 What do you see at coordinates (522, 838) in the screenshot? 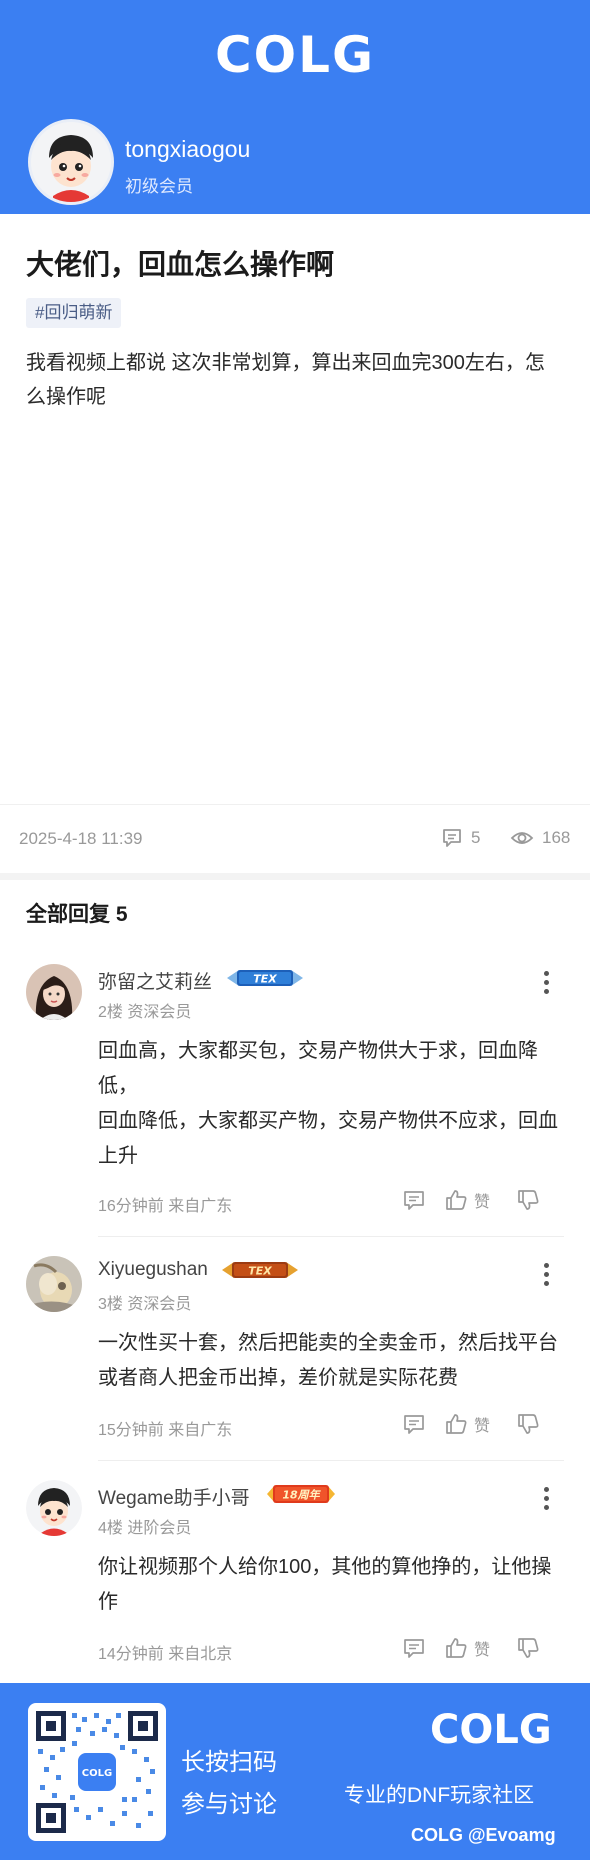
I see `eye-icon` at bounding box center [522, 838].